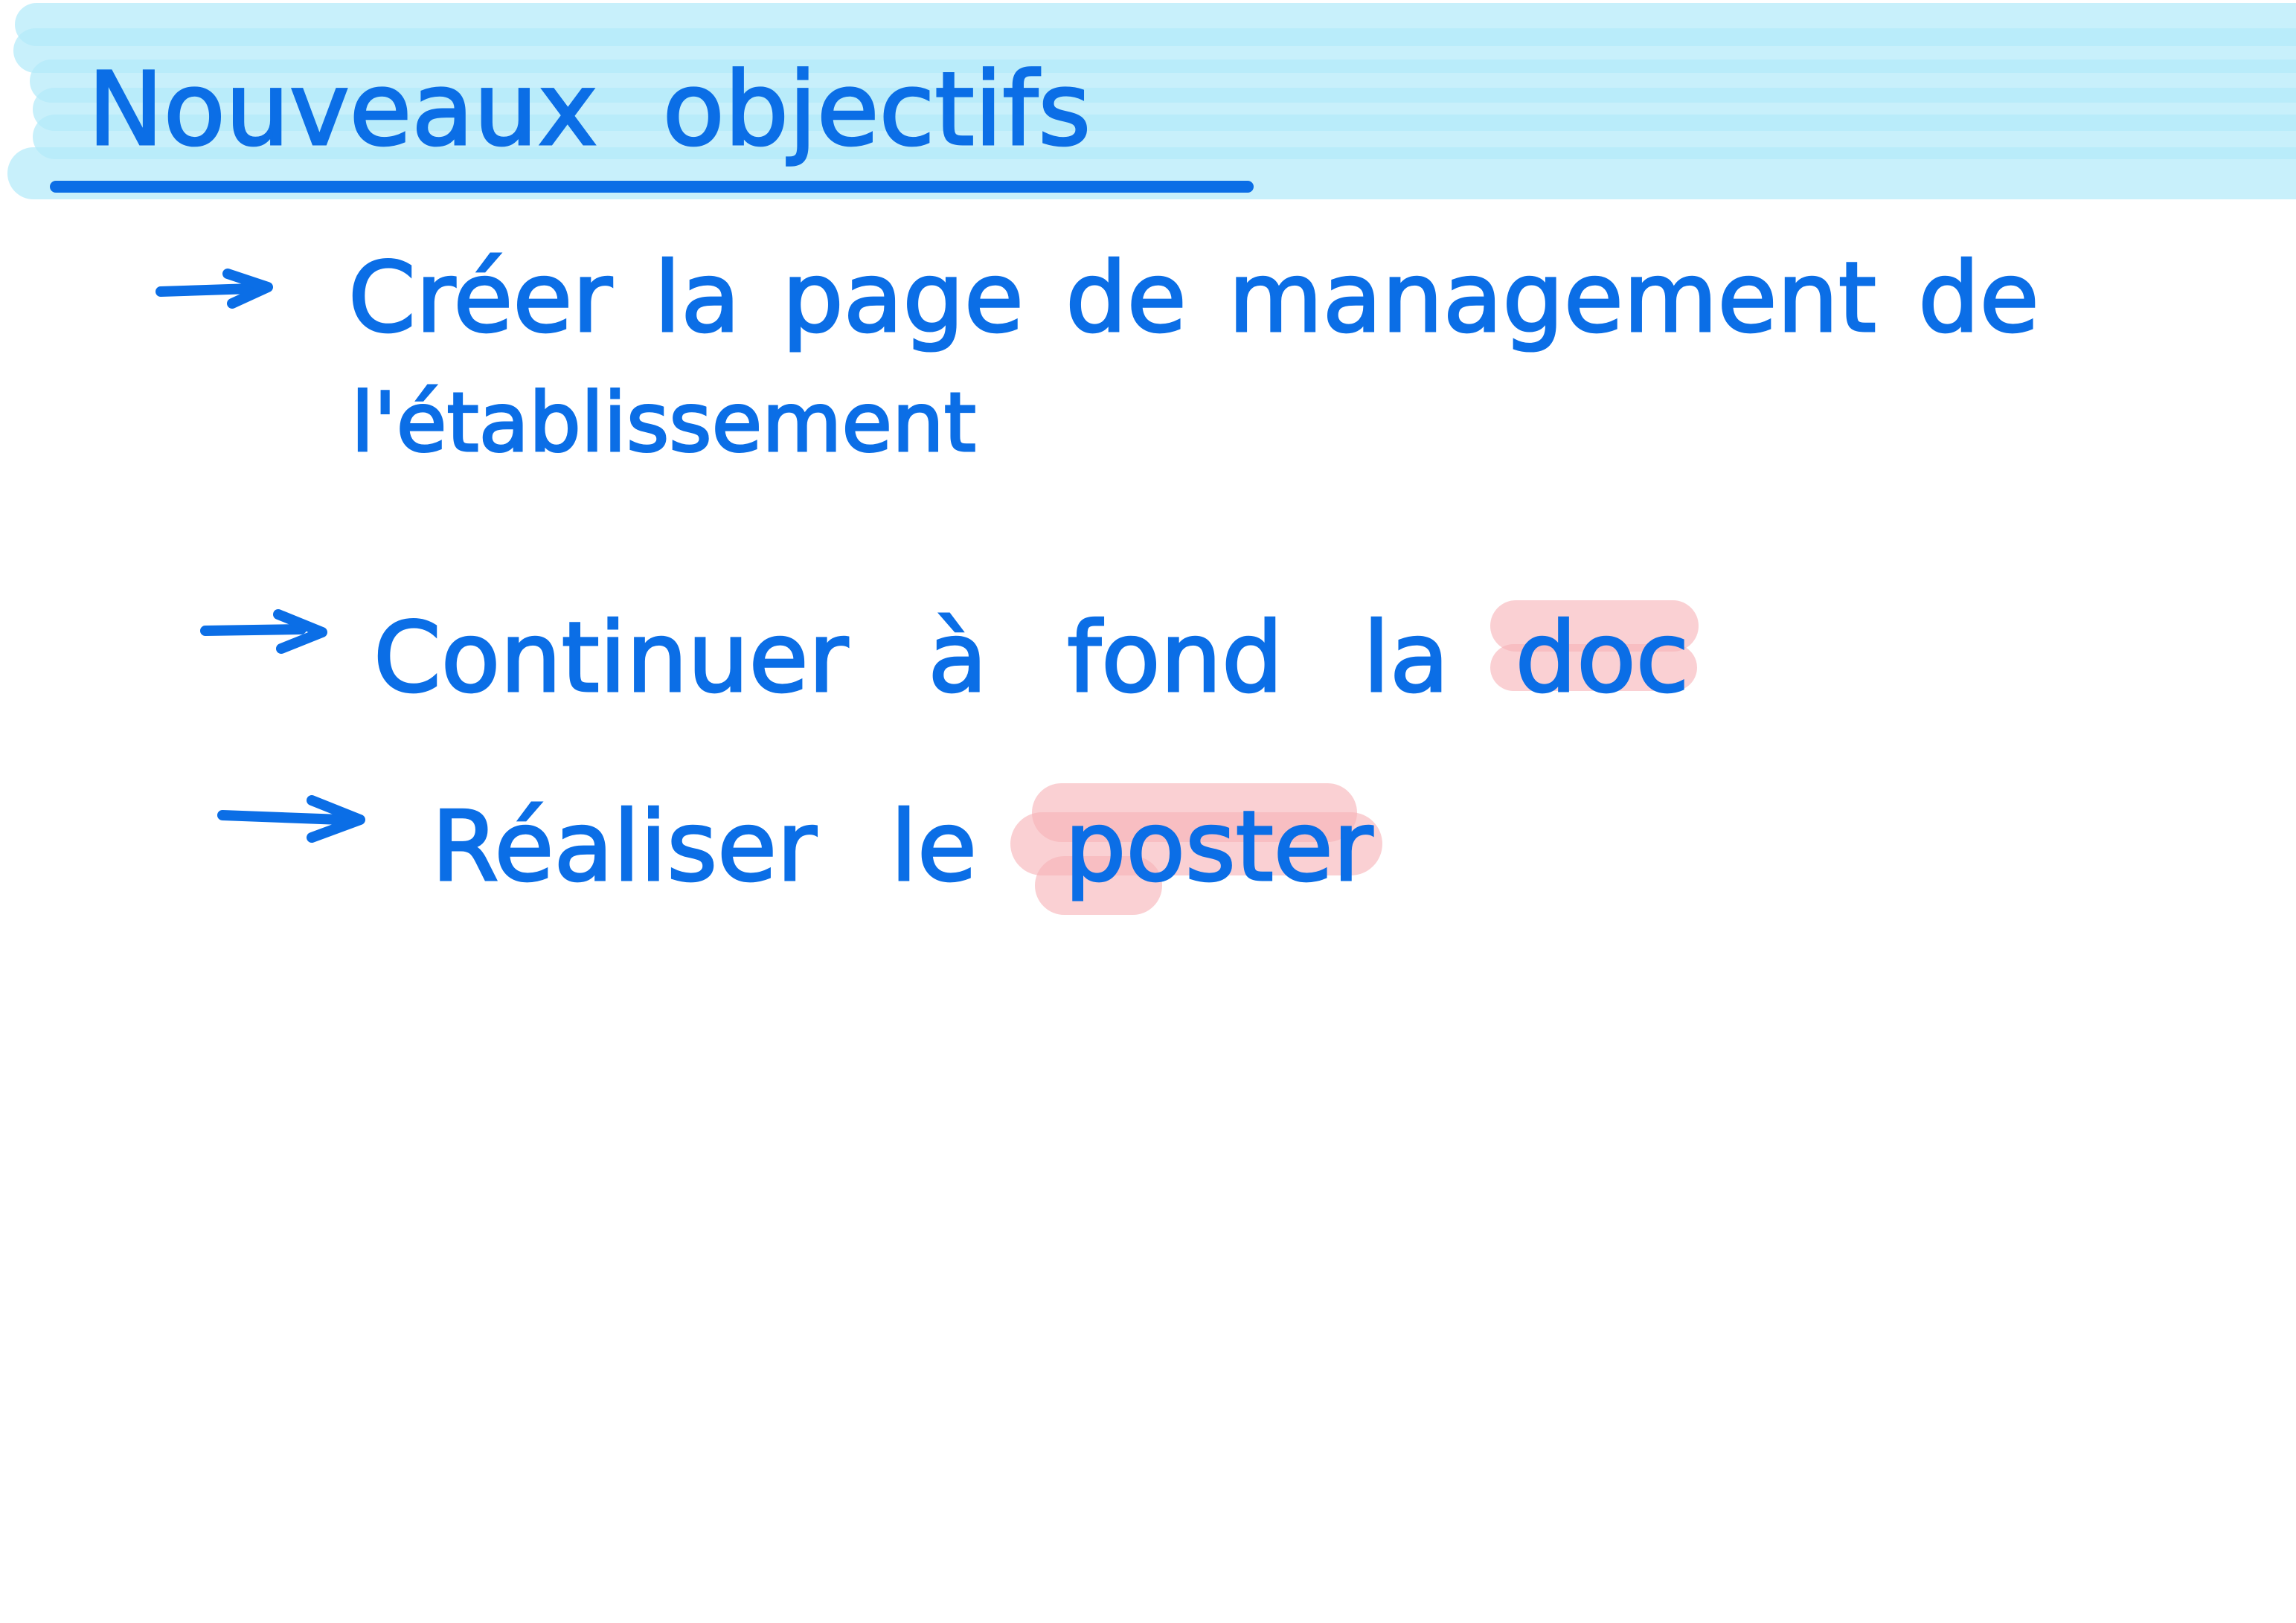 This screenshot has width=2296, height=1623. Describe the element at coordinates (912, 657) in the screenshot. I see `objective-text: Continuer à fond la` at that location.